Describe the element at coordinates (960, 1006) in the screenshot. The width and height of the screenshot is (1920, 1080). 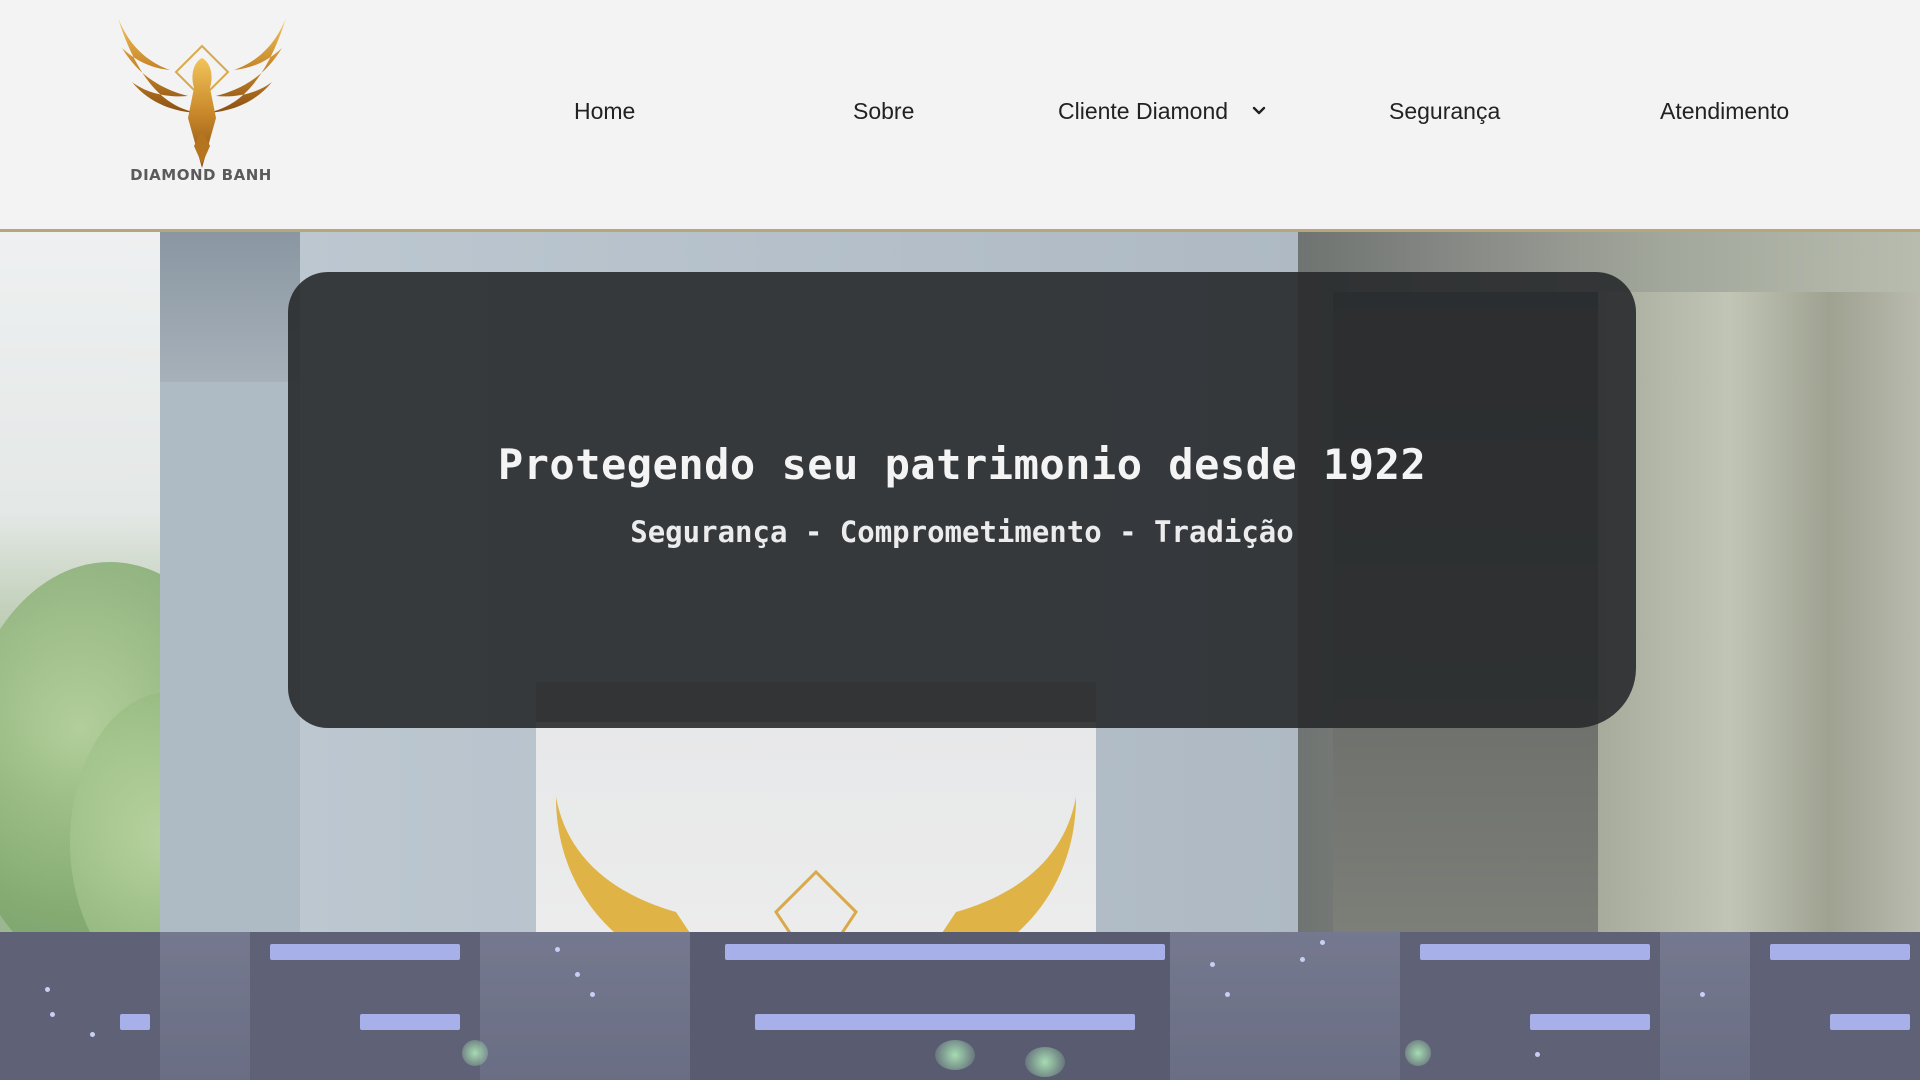
I see `datacenter-image` at that location.